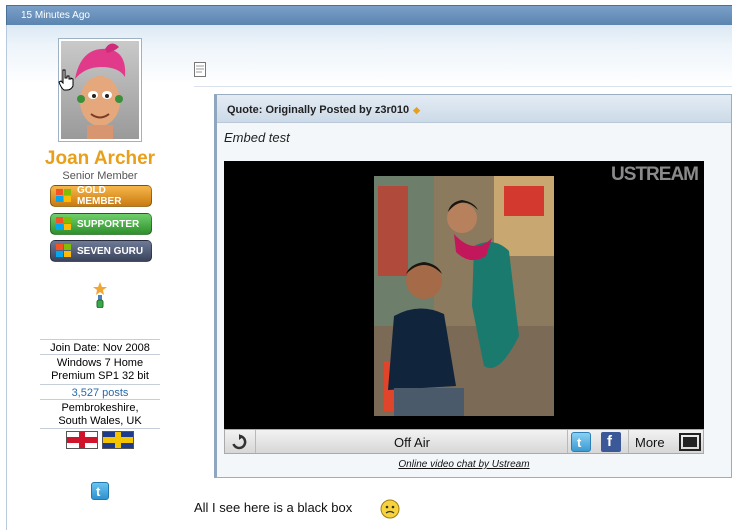 This screenshot has width=732, height=530. Describe the element at coordinates (100, 392) in the screenshot. I see `post-count-link: 3,527 posts` at that location.